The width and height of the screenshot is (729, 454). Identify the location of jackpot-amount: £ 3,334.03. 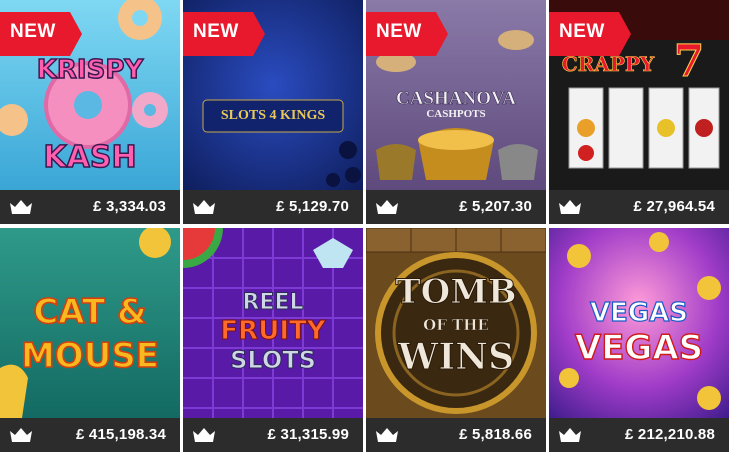
(129, 206).